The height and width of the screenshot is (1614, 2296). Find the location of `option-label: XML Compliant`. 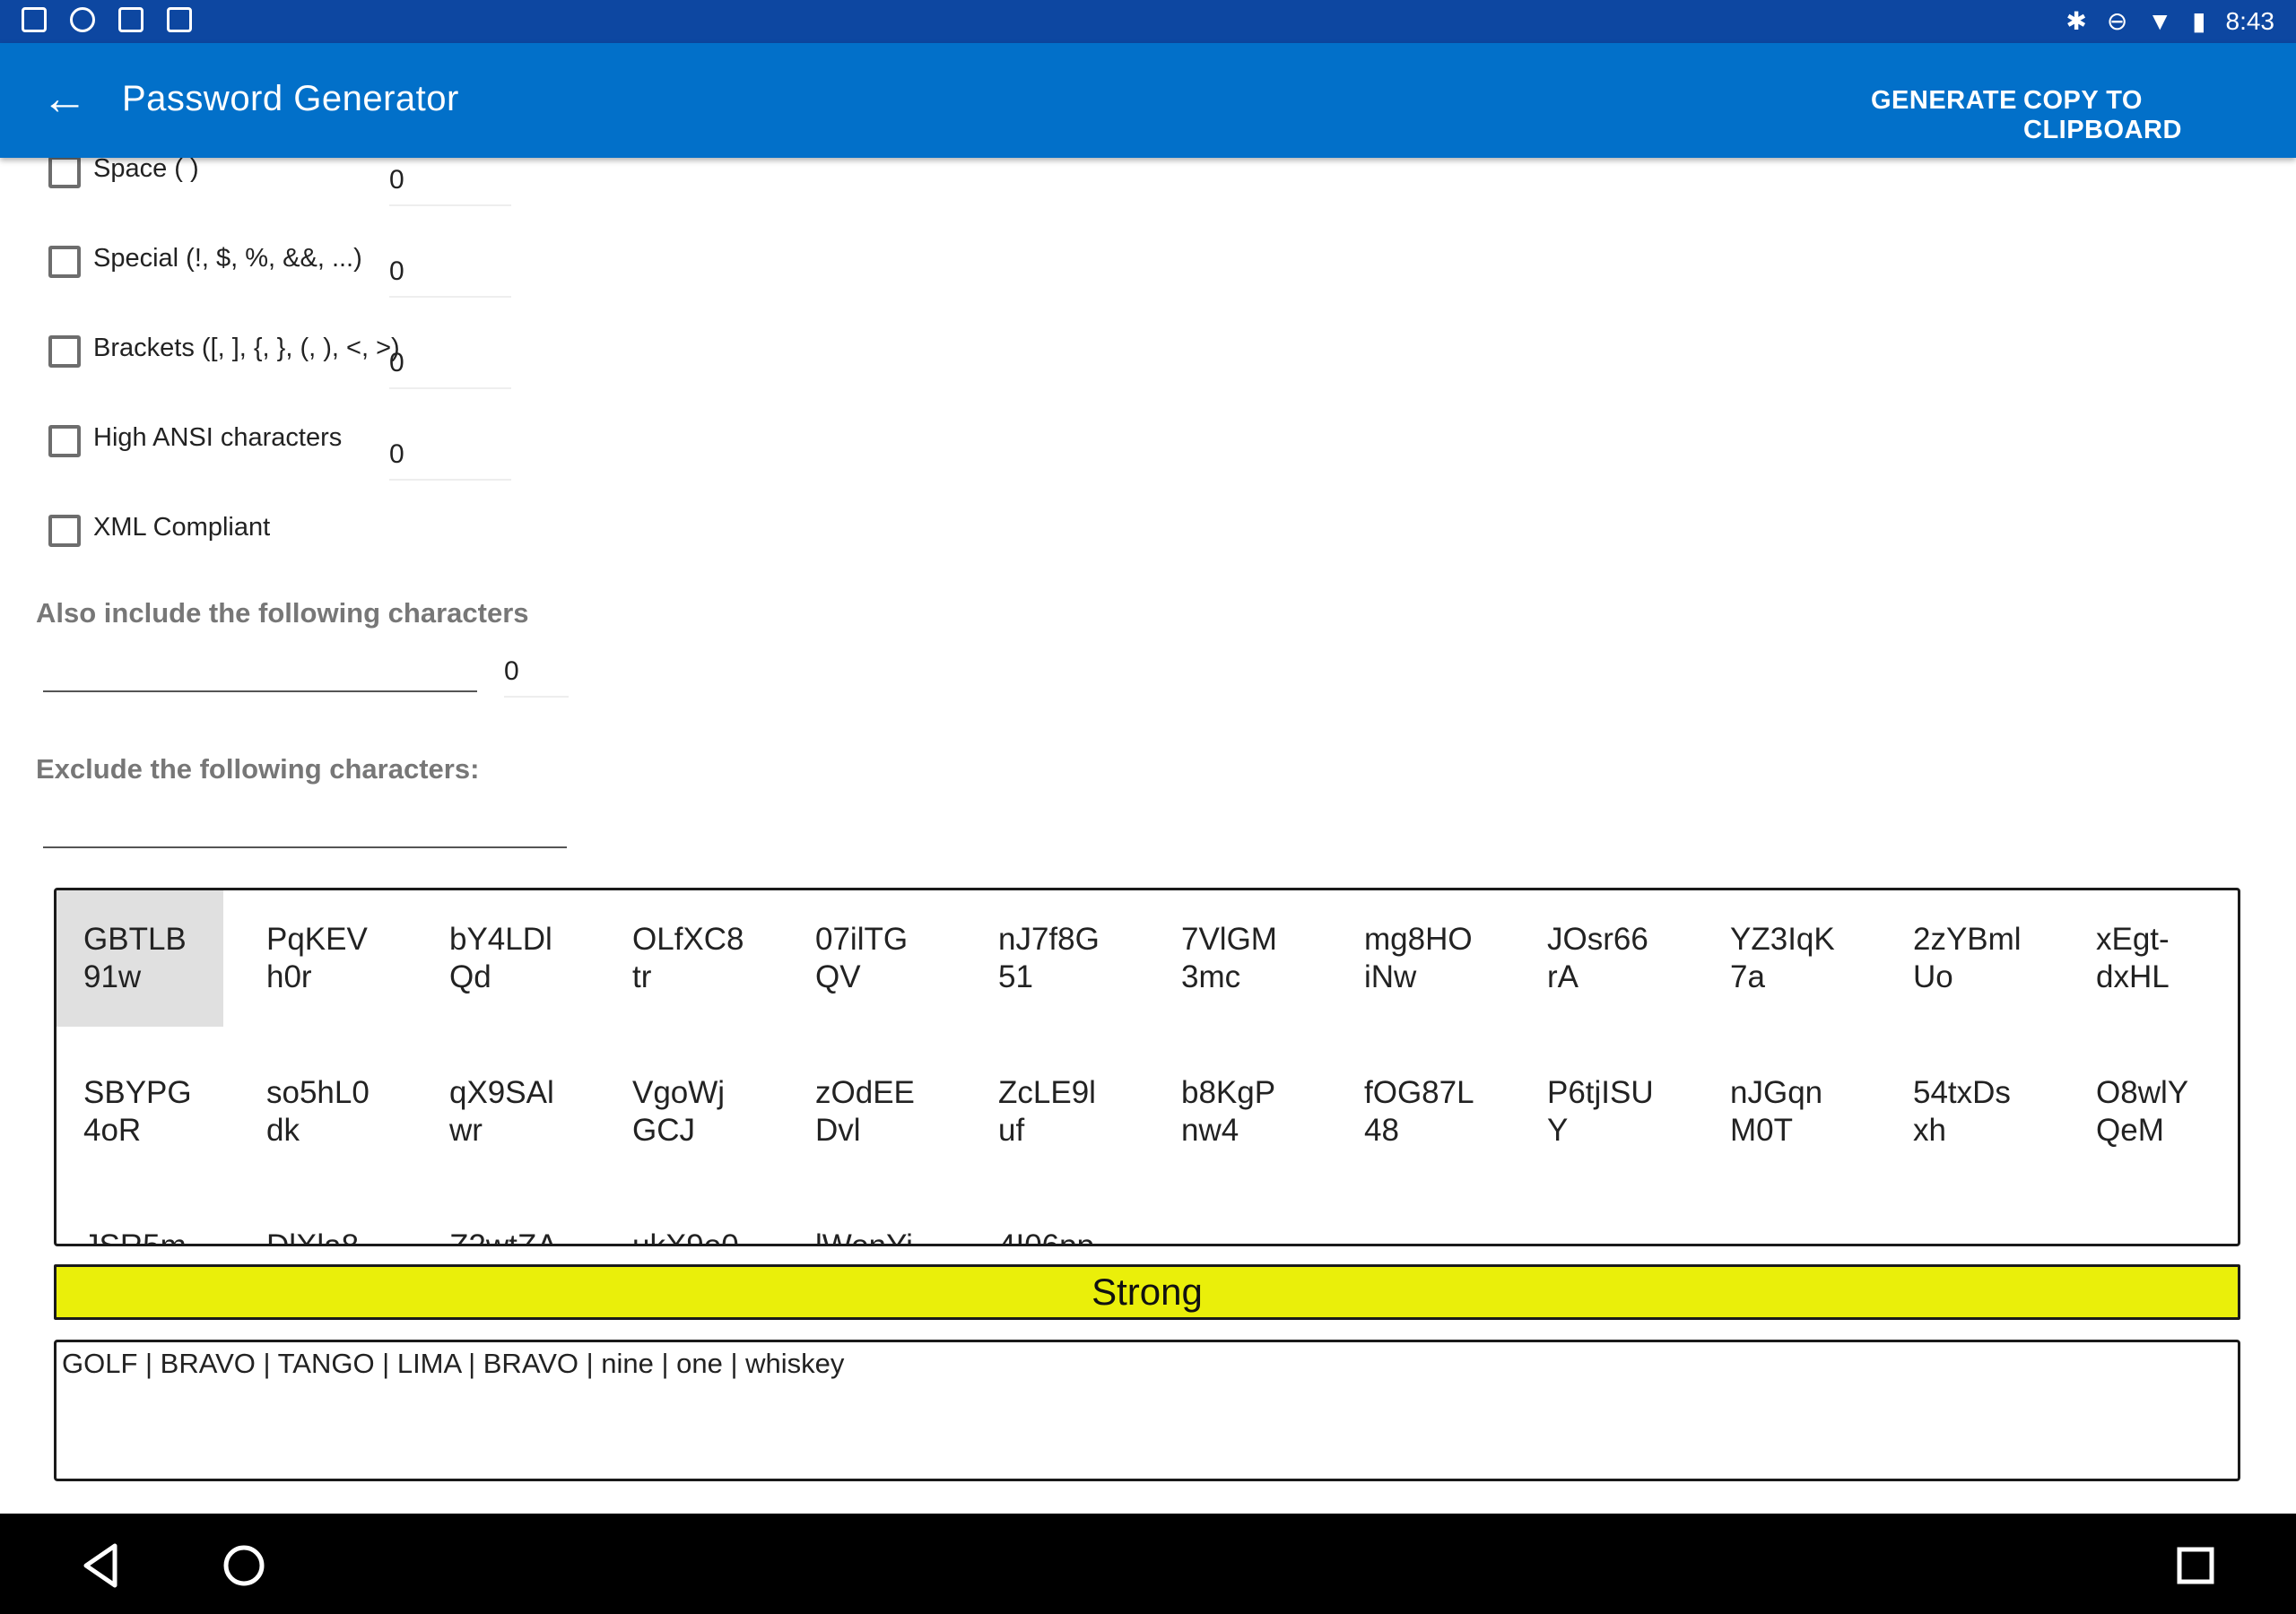

option-label: XML Compliant is located at coordinates (182, 527).